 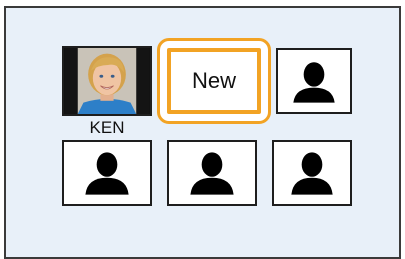 I want to click on registered-face-thumbnail, so click(x=107, y=81).